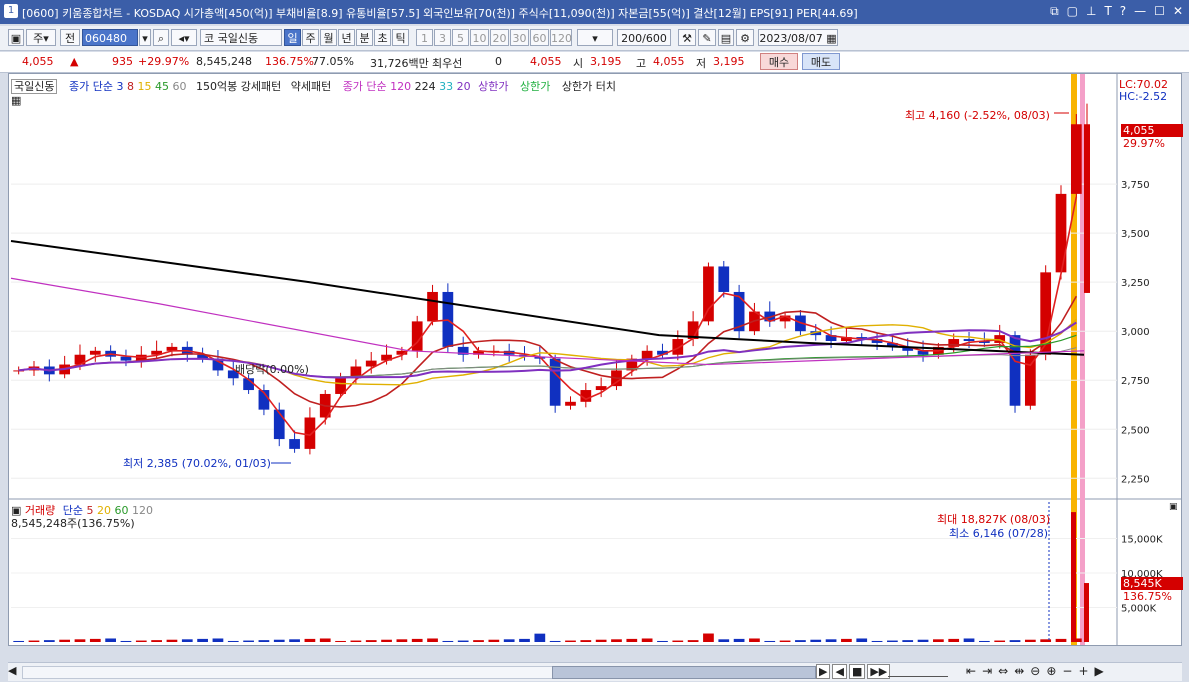  I want to click on code-dropdown-icon: ▾, so click(145, 37).